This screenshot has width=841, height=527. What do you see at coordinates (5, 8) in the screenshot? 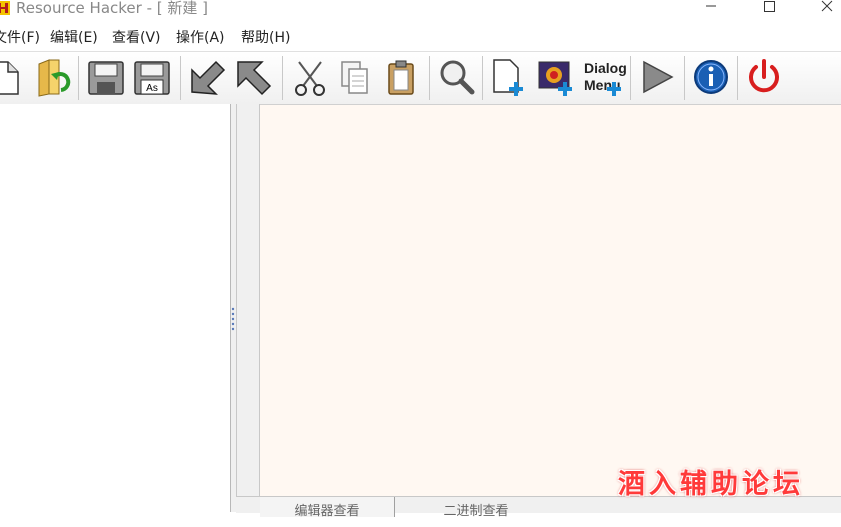
I see `app-icon` at bounding box center [5, 8].